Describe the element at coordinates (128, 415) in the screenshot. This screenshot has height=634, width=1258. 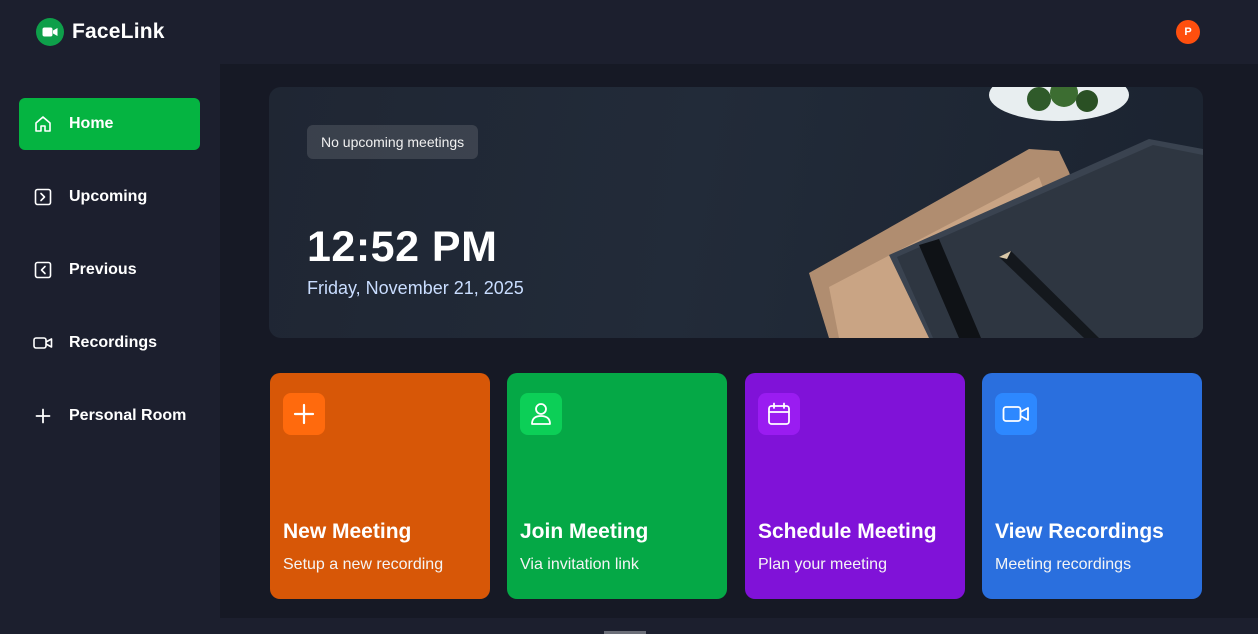
I see `sidebar-item-label: Personal Room` at that location.